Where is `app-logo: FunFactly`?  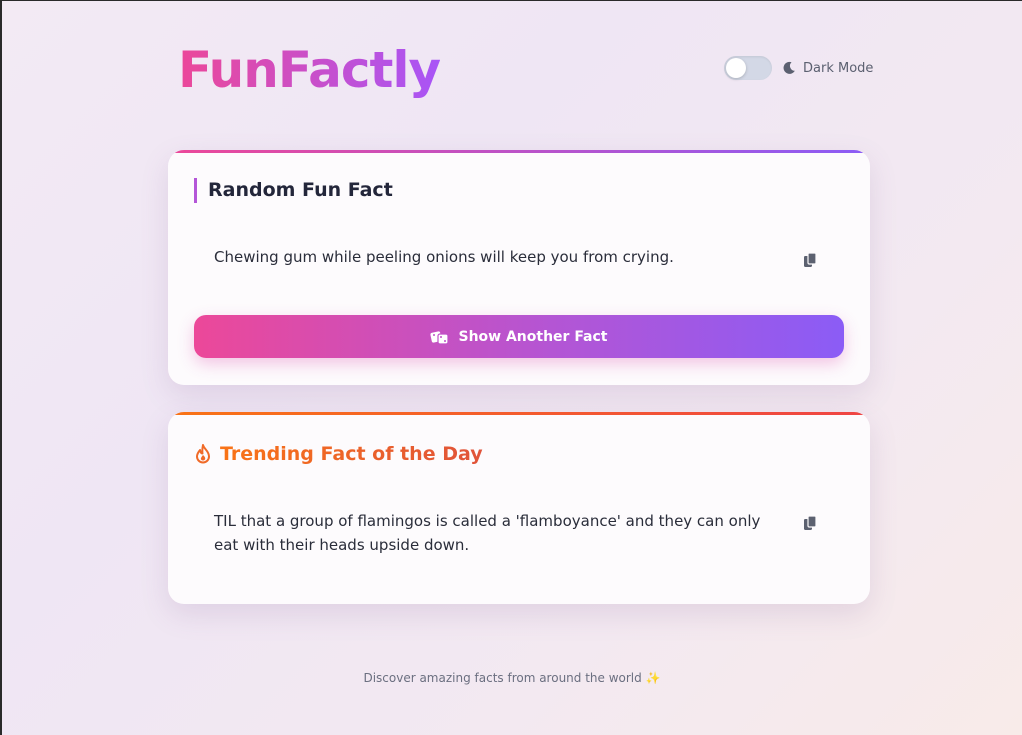 app-logo: FunFactly is located at coordinates (309, 70).